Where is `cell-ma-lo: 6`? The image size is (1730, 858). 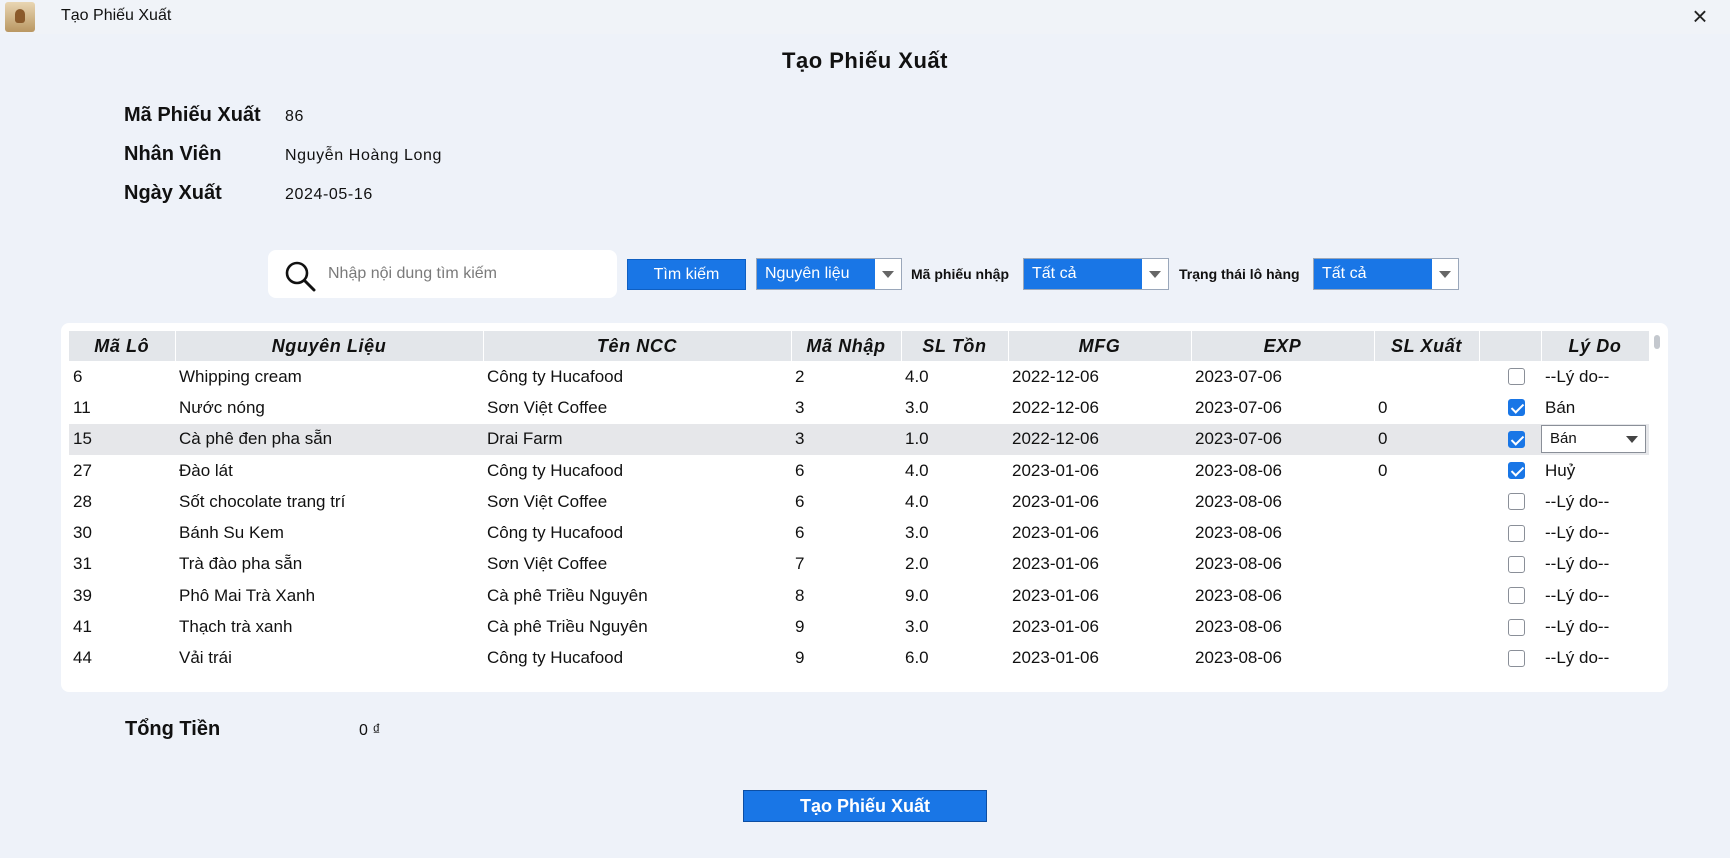 cell-ma-lo: 6 is located at coordinates (78, 376).